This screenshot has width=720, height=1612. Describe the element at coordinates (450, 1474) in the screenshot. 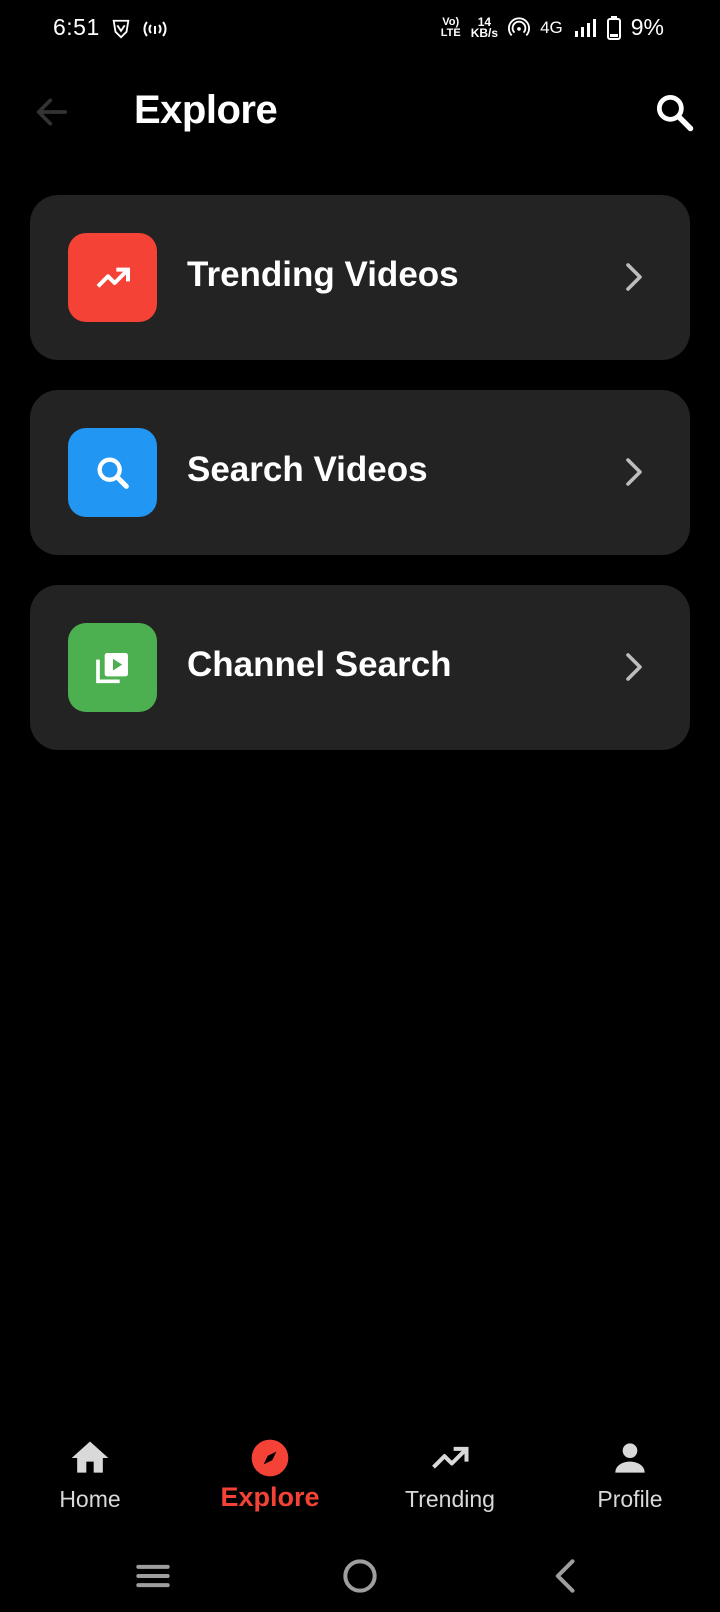

I see `nav-item-trending: Trending` at that location.